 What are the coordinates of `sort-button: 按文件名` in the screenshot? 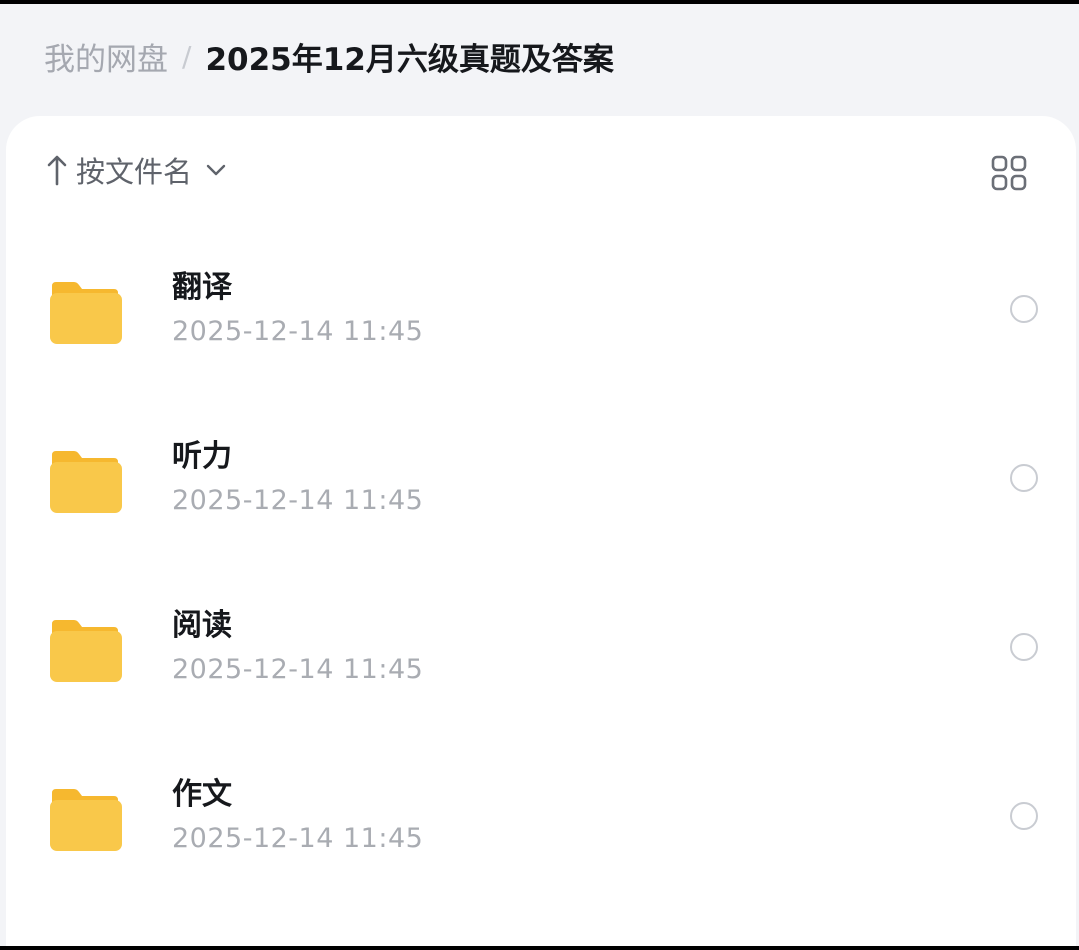 It's located at (137, 170).